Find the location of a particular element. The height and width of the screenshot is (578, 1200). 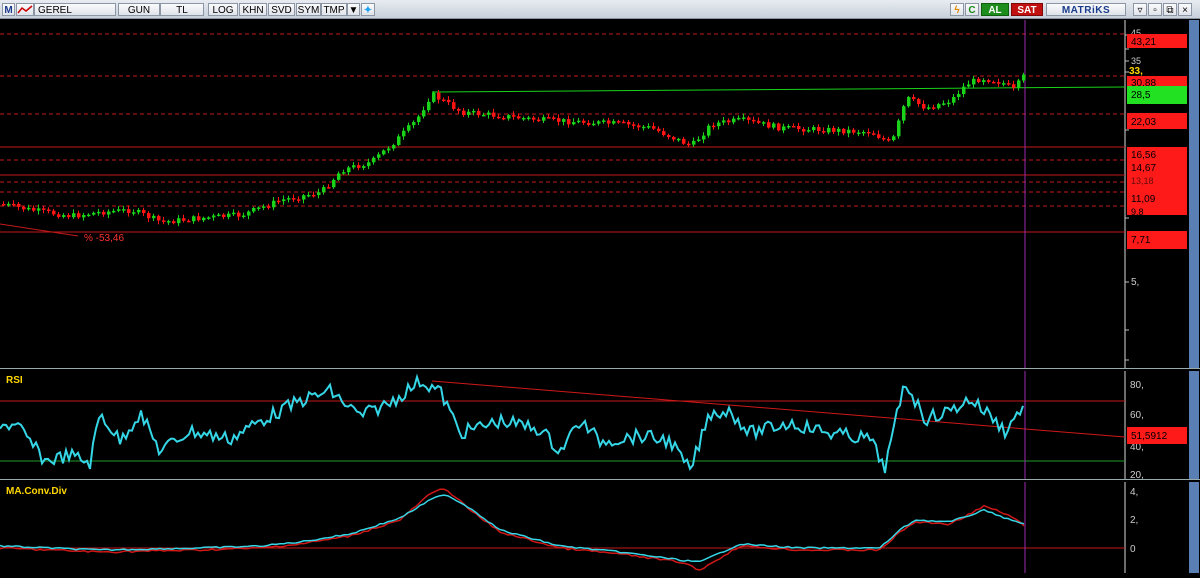

toolbar-button-gerel: GEREL is located at coordinates (75, 9).